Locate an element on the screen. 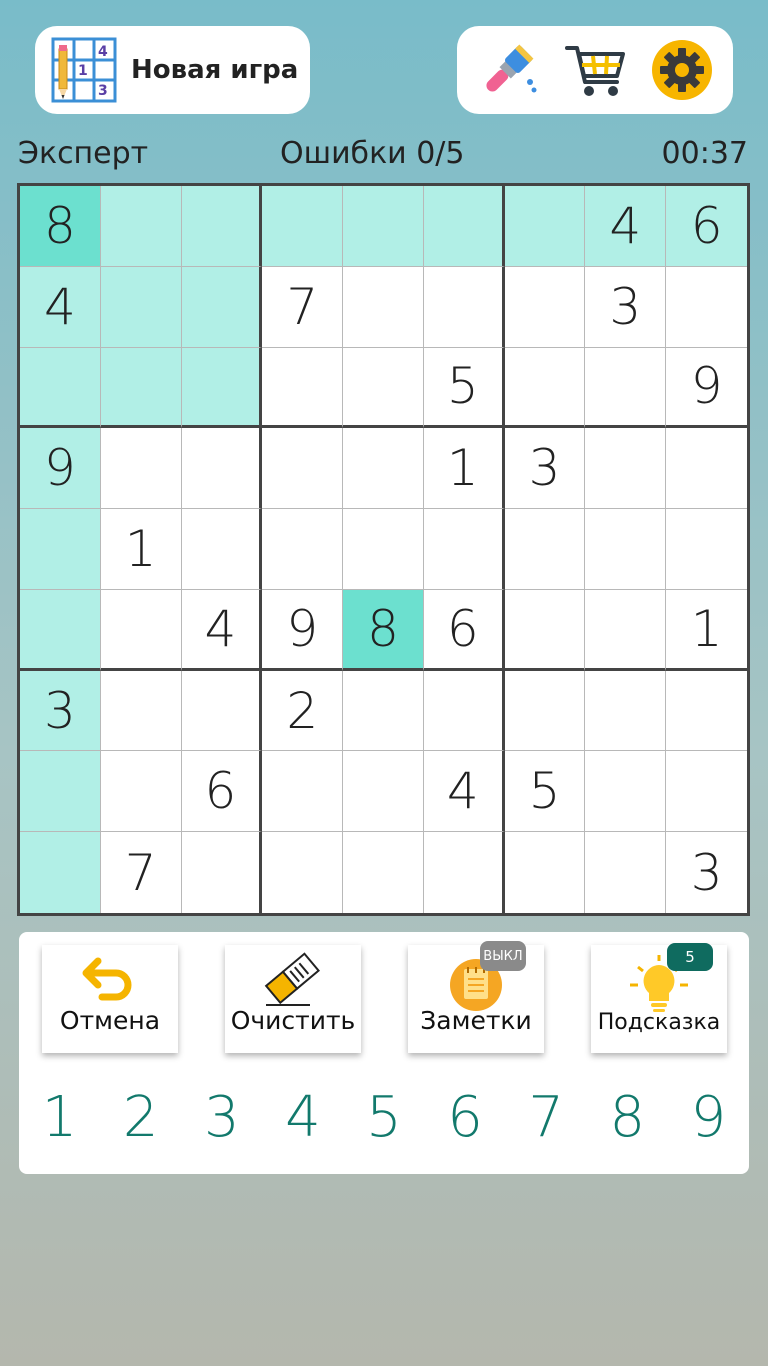  hint-button: 5 Подсказка is located at coordinates (659, 998).